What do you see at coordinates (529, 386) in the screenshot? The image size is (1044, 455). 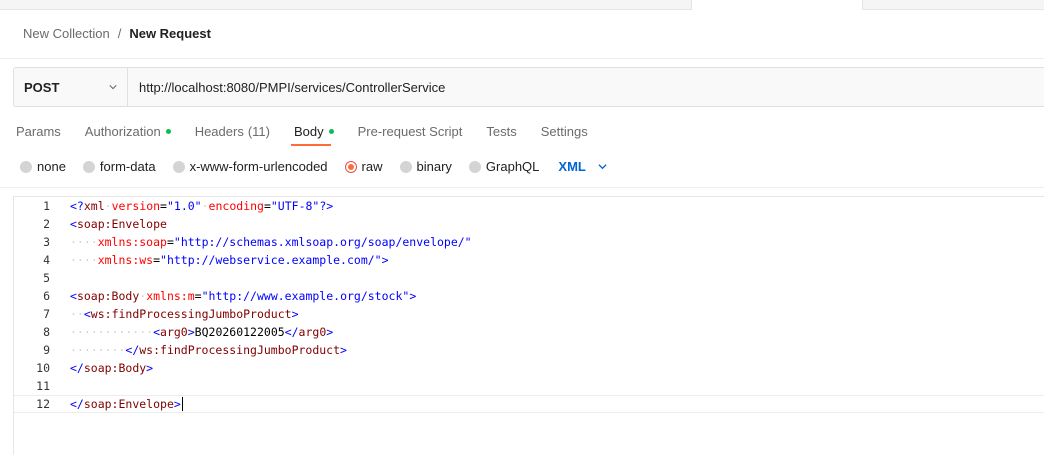 I see `code-line: 11` at bounding box center [529, 386].